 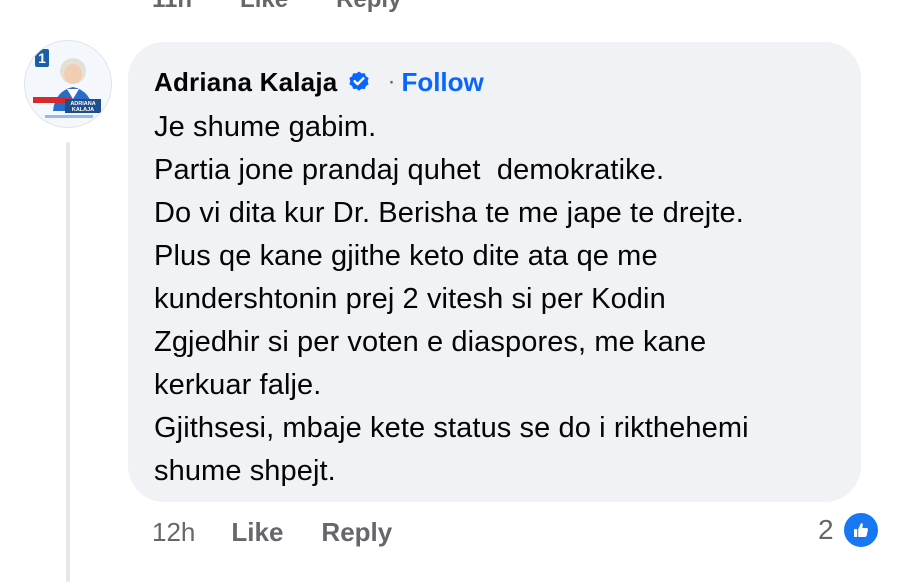 I want to click on reaction-summary: 2, so click(x=849, y=530).